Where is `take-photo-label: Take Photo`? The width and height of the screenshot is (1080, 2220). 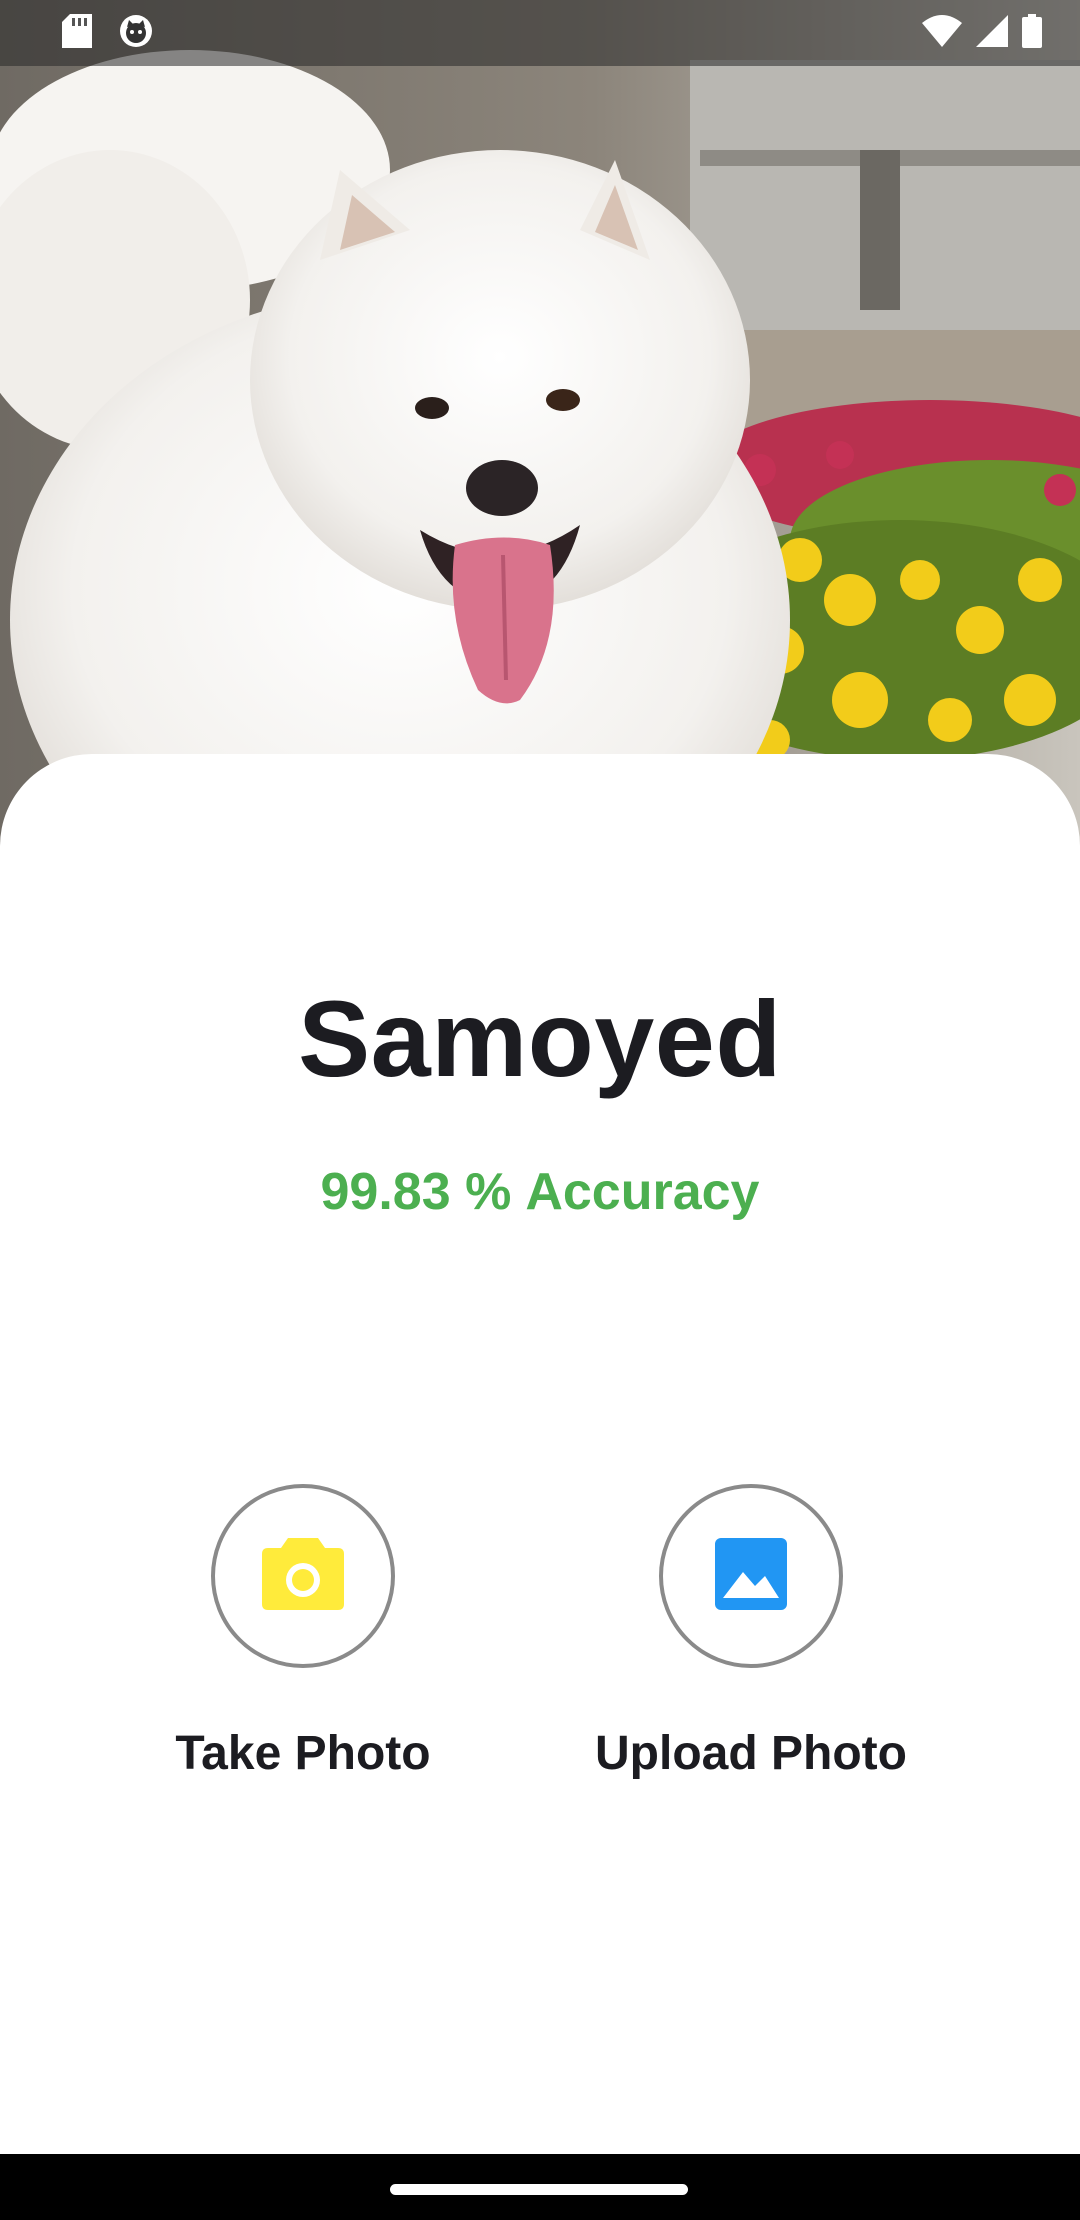 take-photo-label: Take Photo is located at coordinates (303, 1753).